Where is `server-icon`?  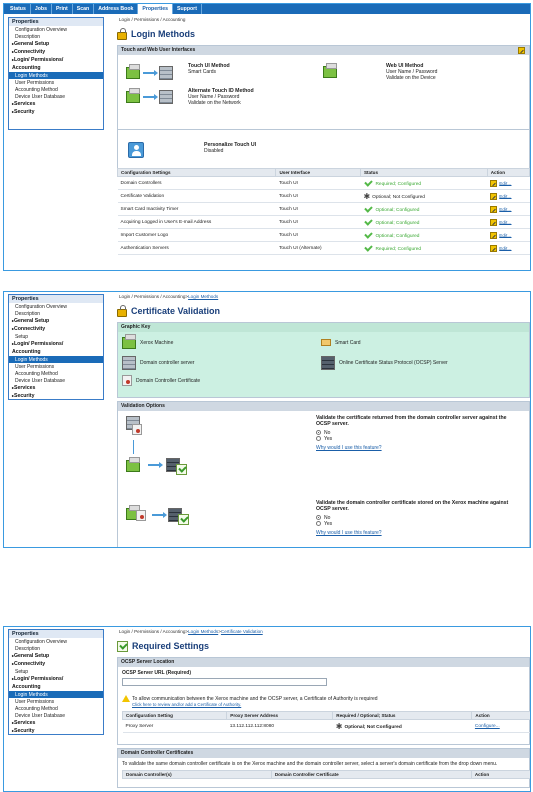 server-icon is located at coordinates (165, 97).